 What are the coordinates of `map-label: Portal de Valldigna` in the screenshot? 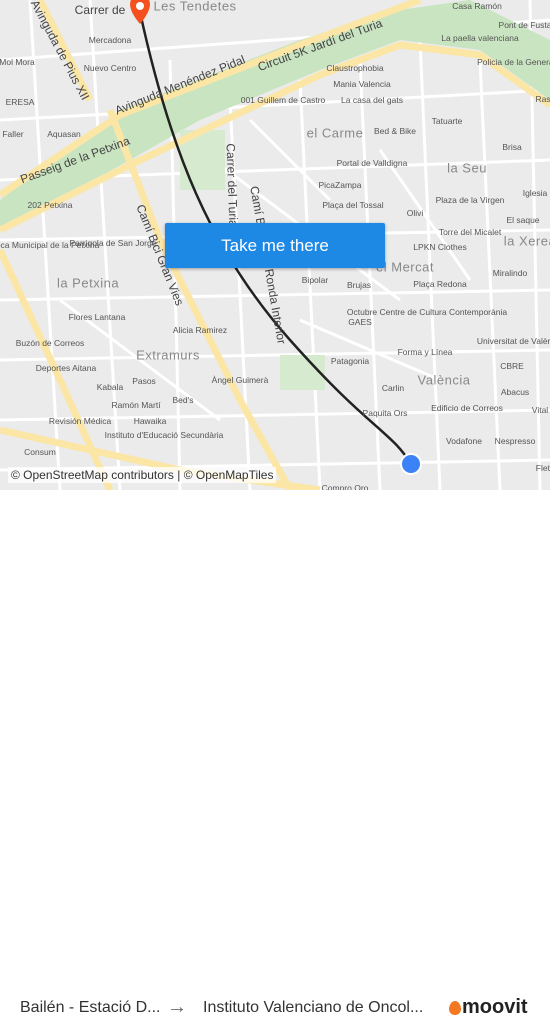 It's located at (372, 163).